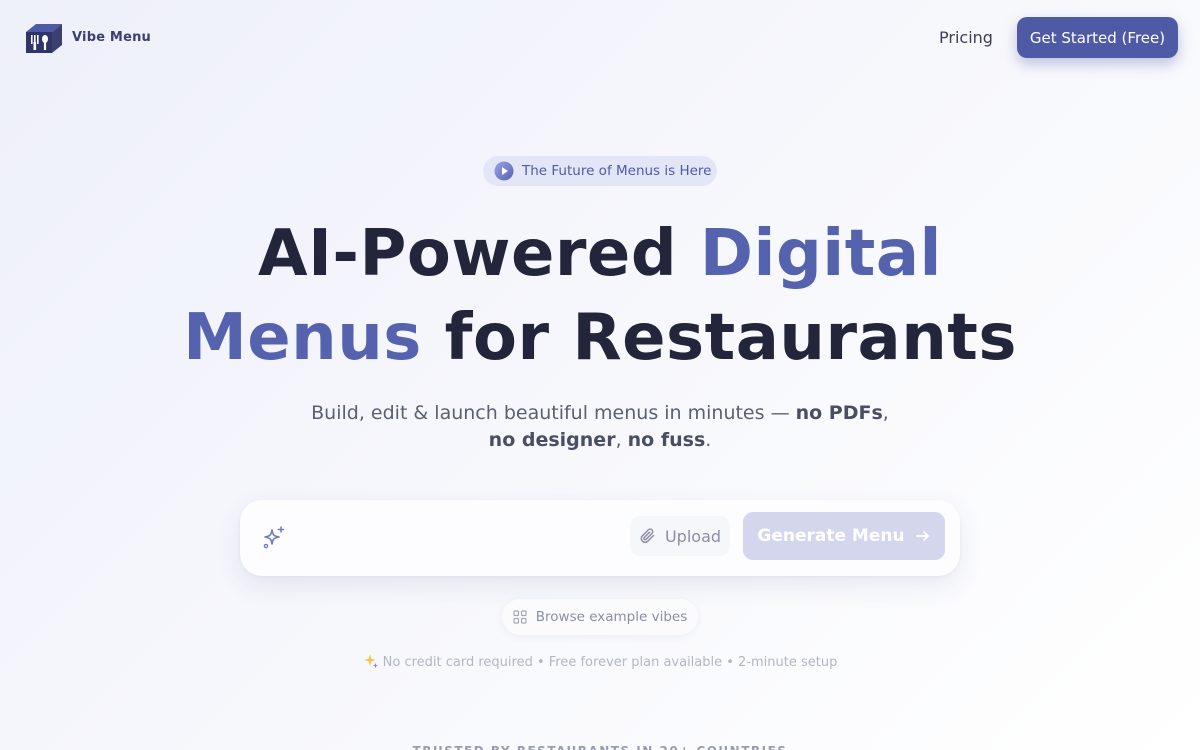 The height and width of the screenshot is (750, 1200). What do you see at coordinates (274, 537) in the screenshot?
I see `sparkles-icon` at bounding box center [274, 537].